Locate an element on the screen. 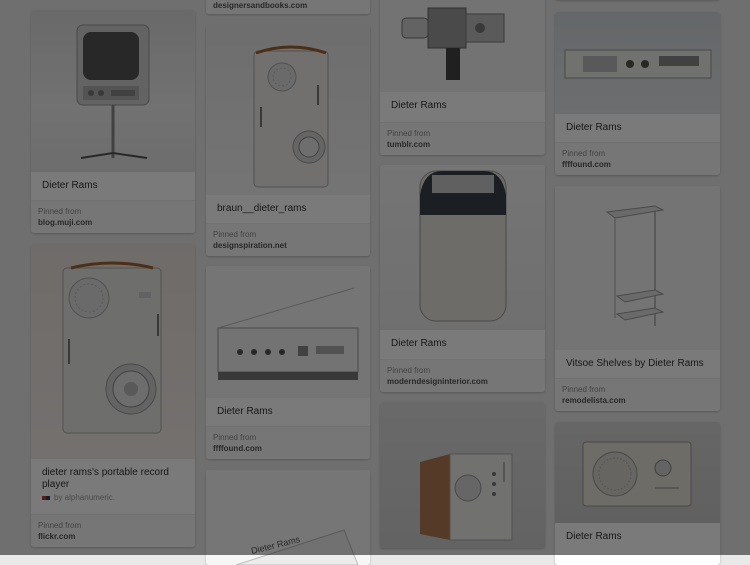  pin-source-link: flickr.com is located at coordinates (113, 536).